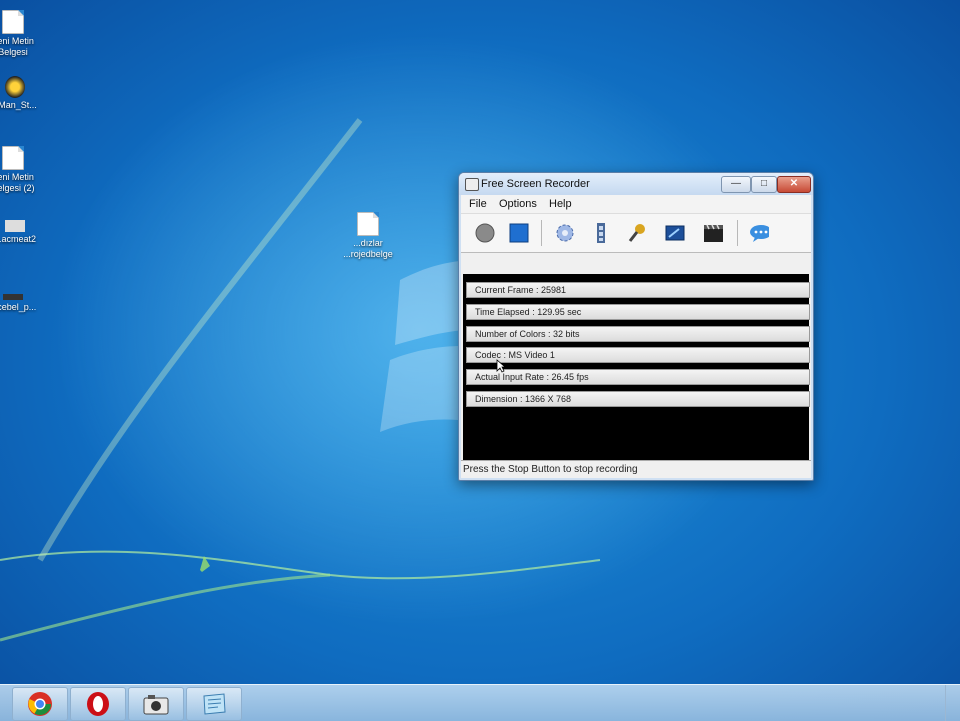 This screenshot has height=721, width=960. What do you see at coordinates (15, 87) in the screenshot?
I see `app-icon` at bounding box center [15, 87].